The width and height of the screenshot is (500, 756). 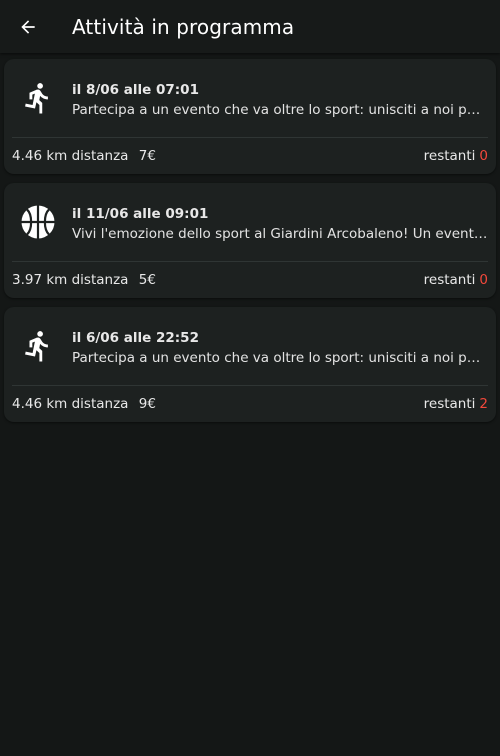 I want to click on event-date: il 11/06 alle 09:01, so click(x=140, y=214).